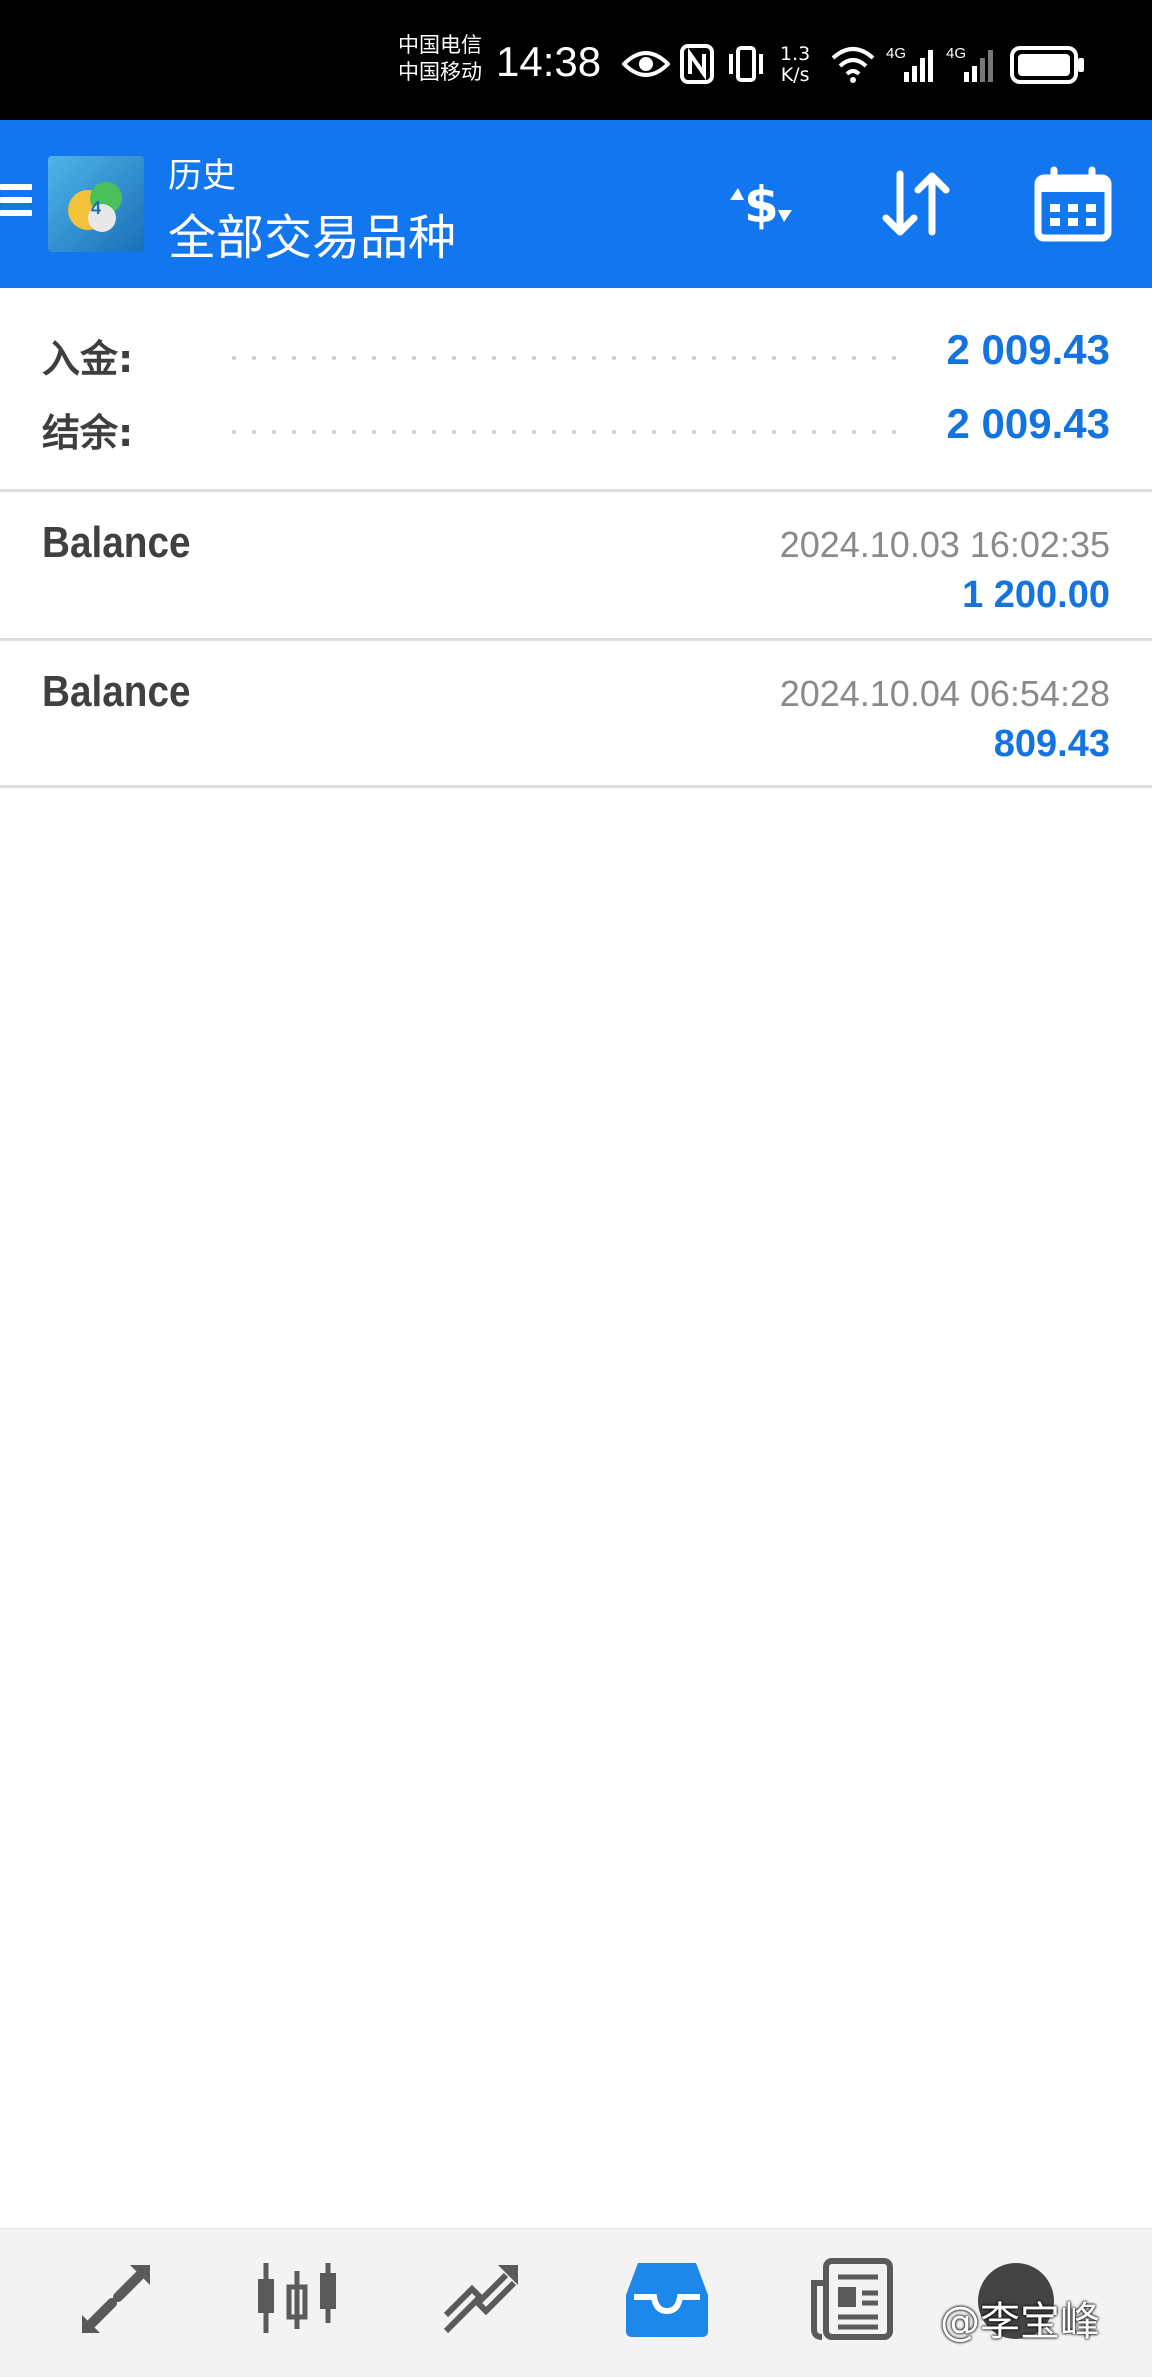 The height and width of the screenshot is (2377, 1152). What do you see at coordinates (1048, 67) in the screenshot?
I see `battery-icon` at bounding box center [1048, 67].